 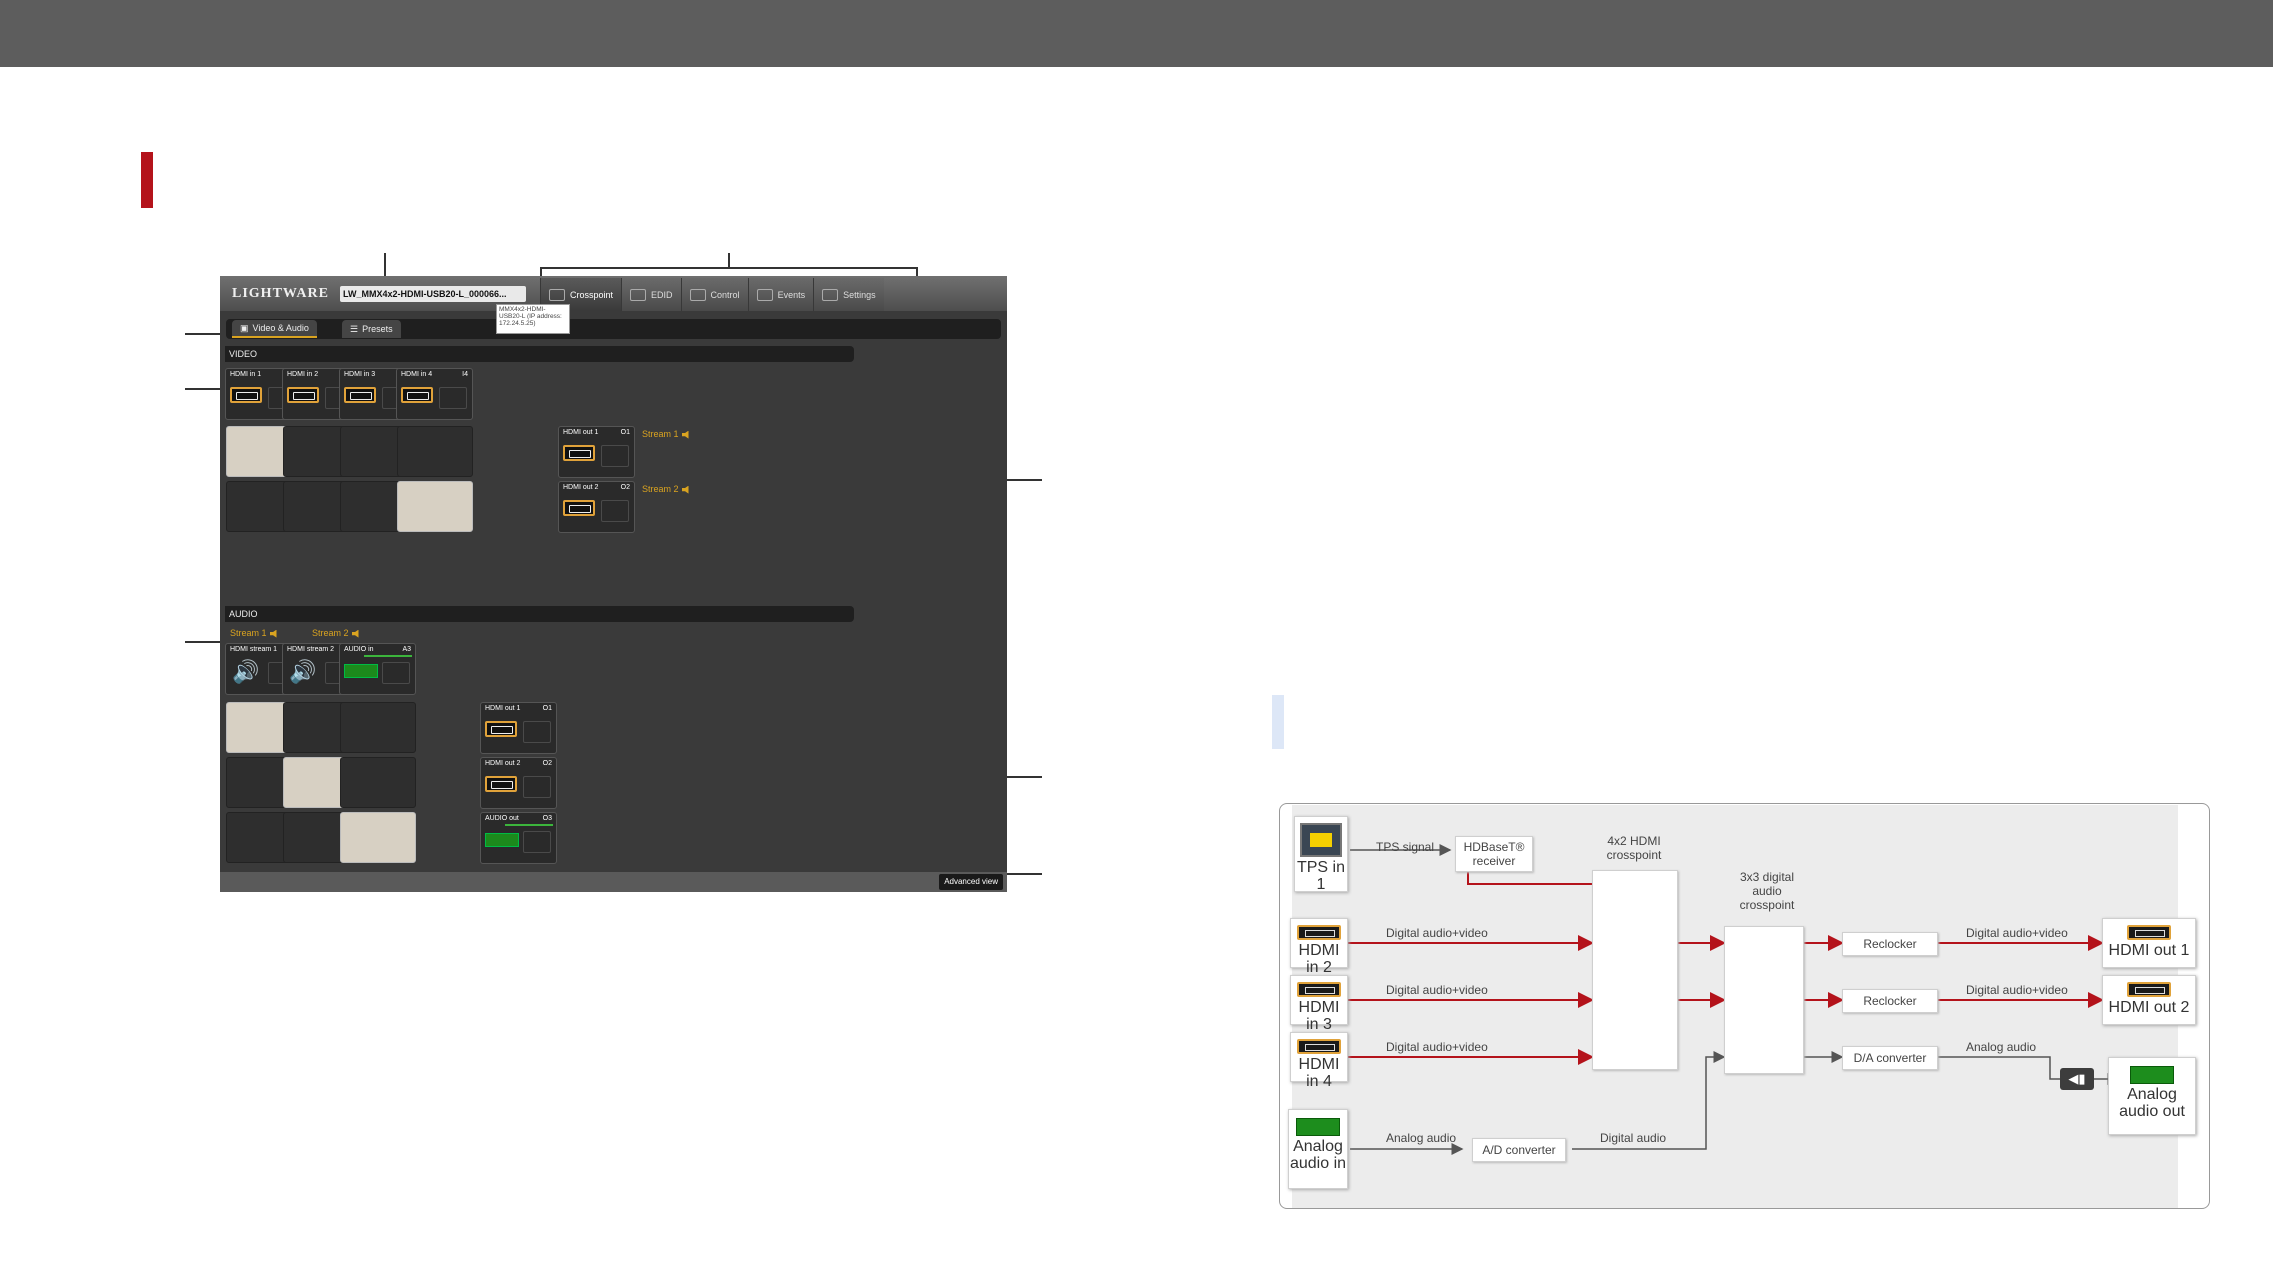 I want to click on tab-events: Events, so click(x=780, y=294).